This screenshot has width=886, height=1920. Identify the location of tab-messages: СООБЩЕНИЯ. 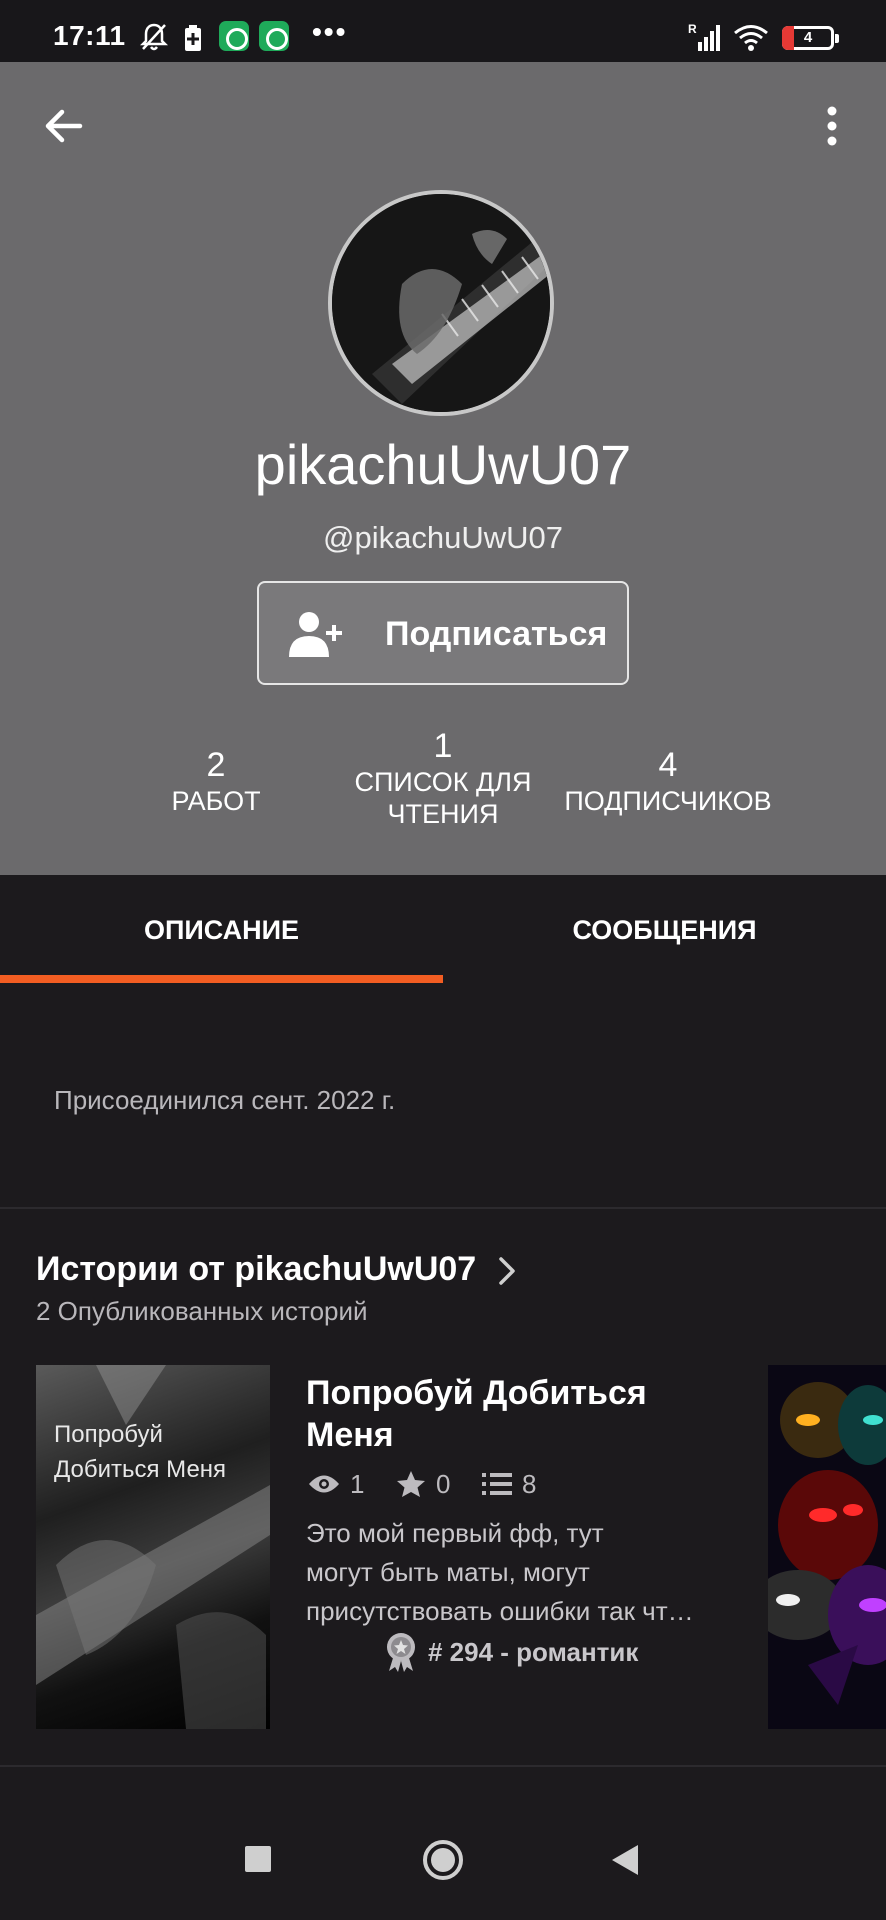
(664, 930).